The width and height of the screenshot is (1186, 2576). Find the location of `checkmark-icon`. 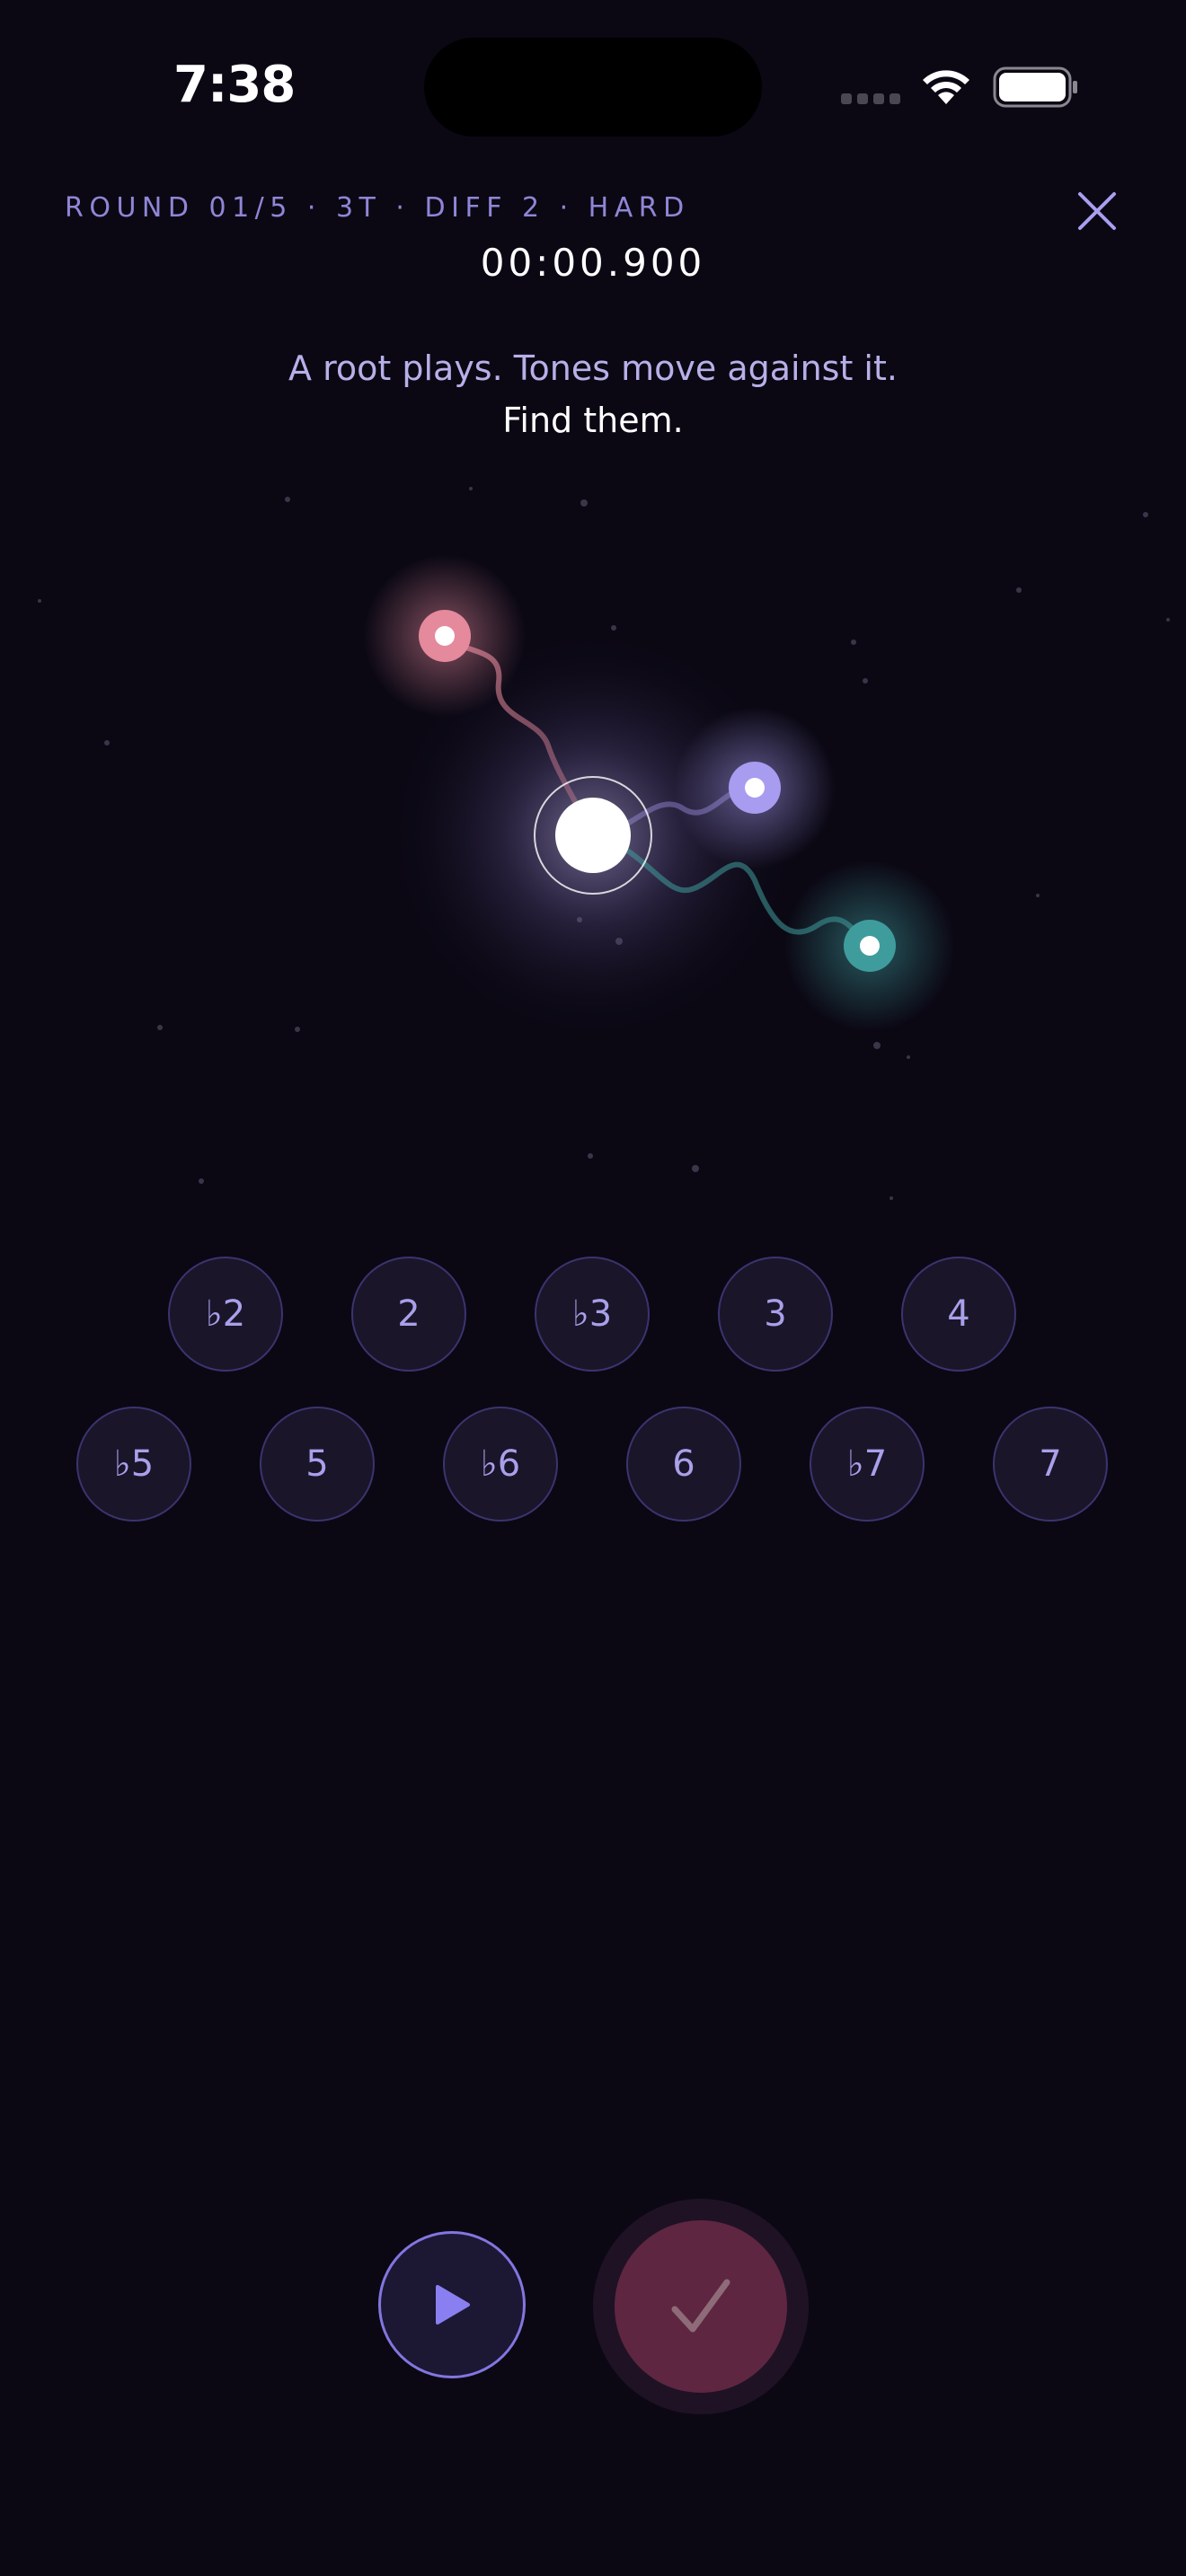

checkmark-icon is located at coordinates (700, 2306).